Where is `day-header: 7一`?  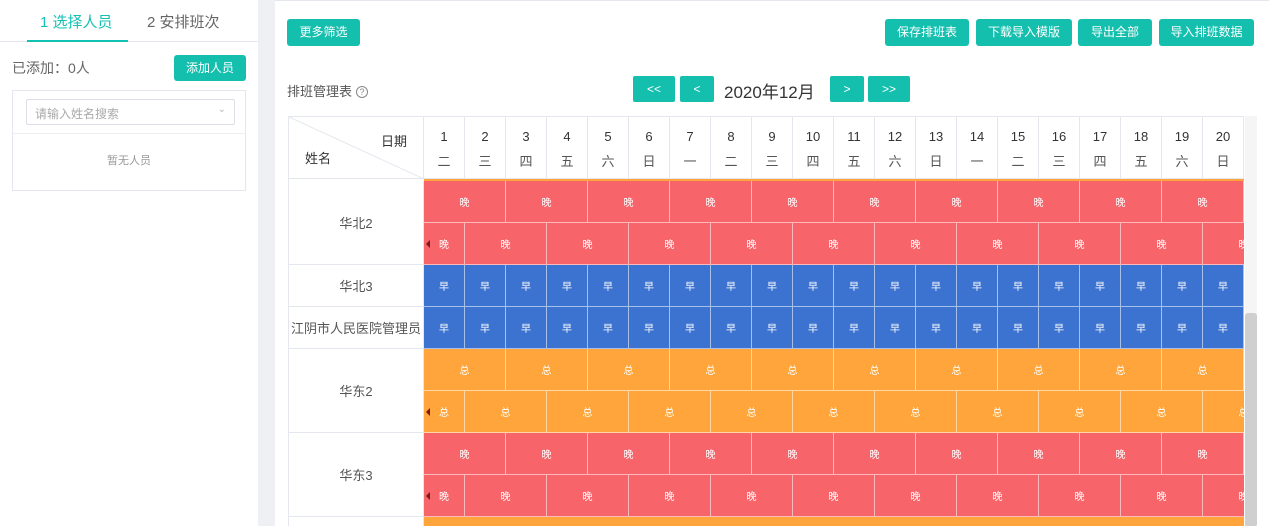 day-header: 7一 is located at coordinates (690, 148).